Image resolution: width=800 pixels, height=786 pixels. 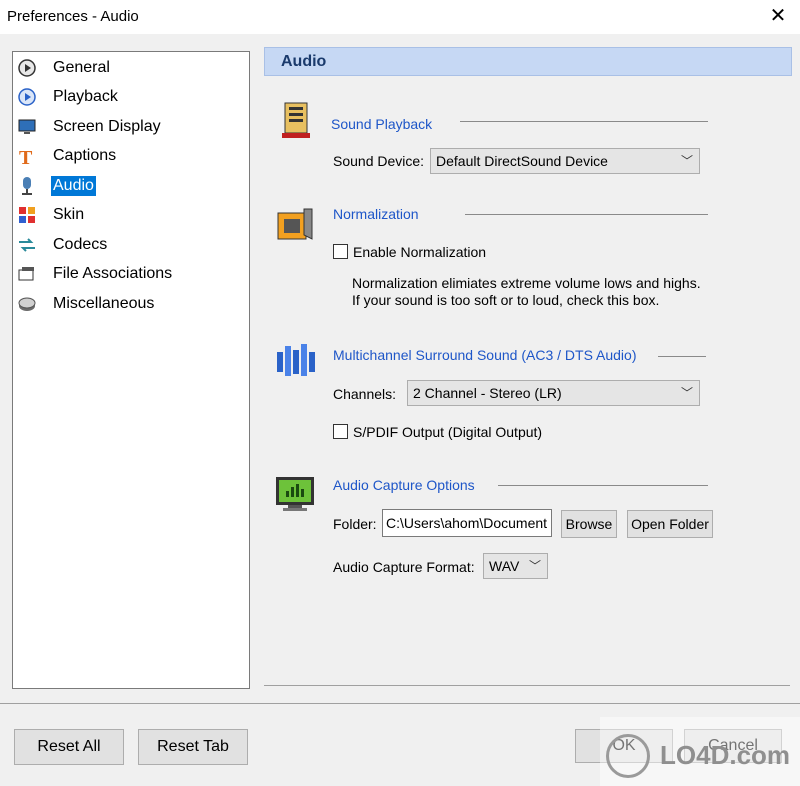 I want to click on normalization-title: Normalization, so click(x=376, y=214).